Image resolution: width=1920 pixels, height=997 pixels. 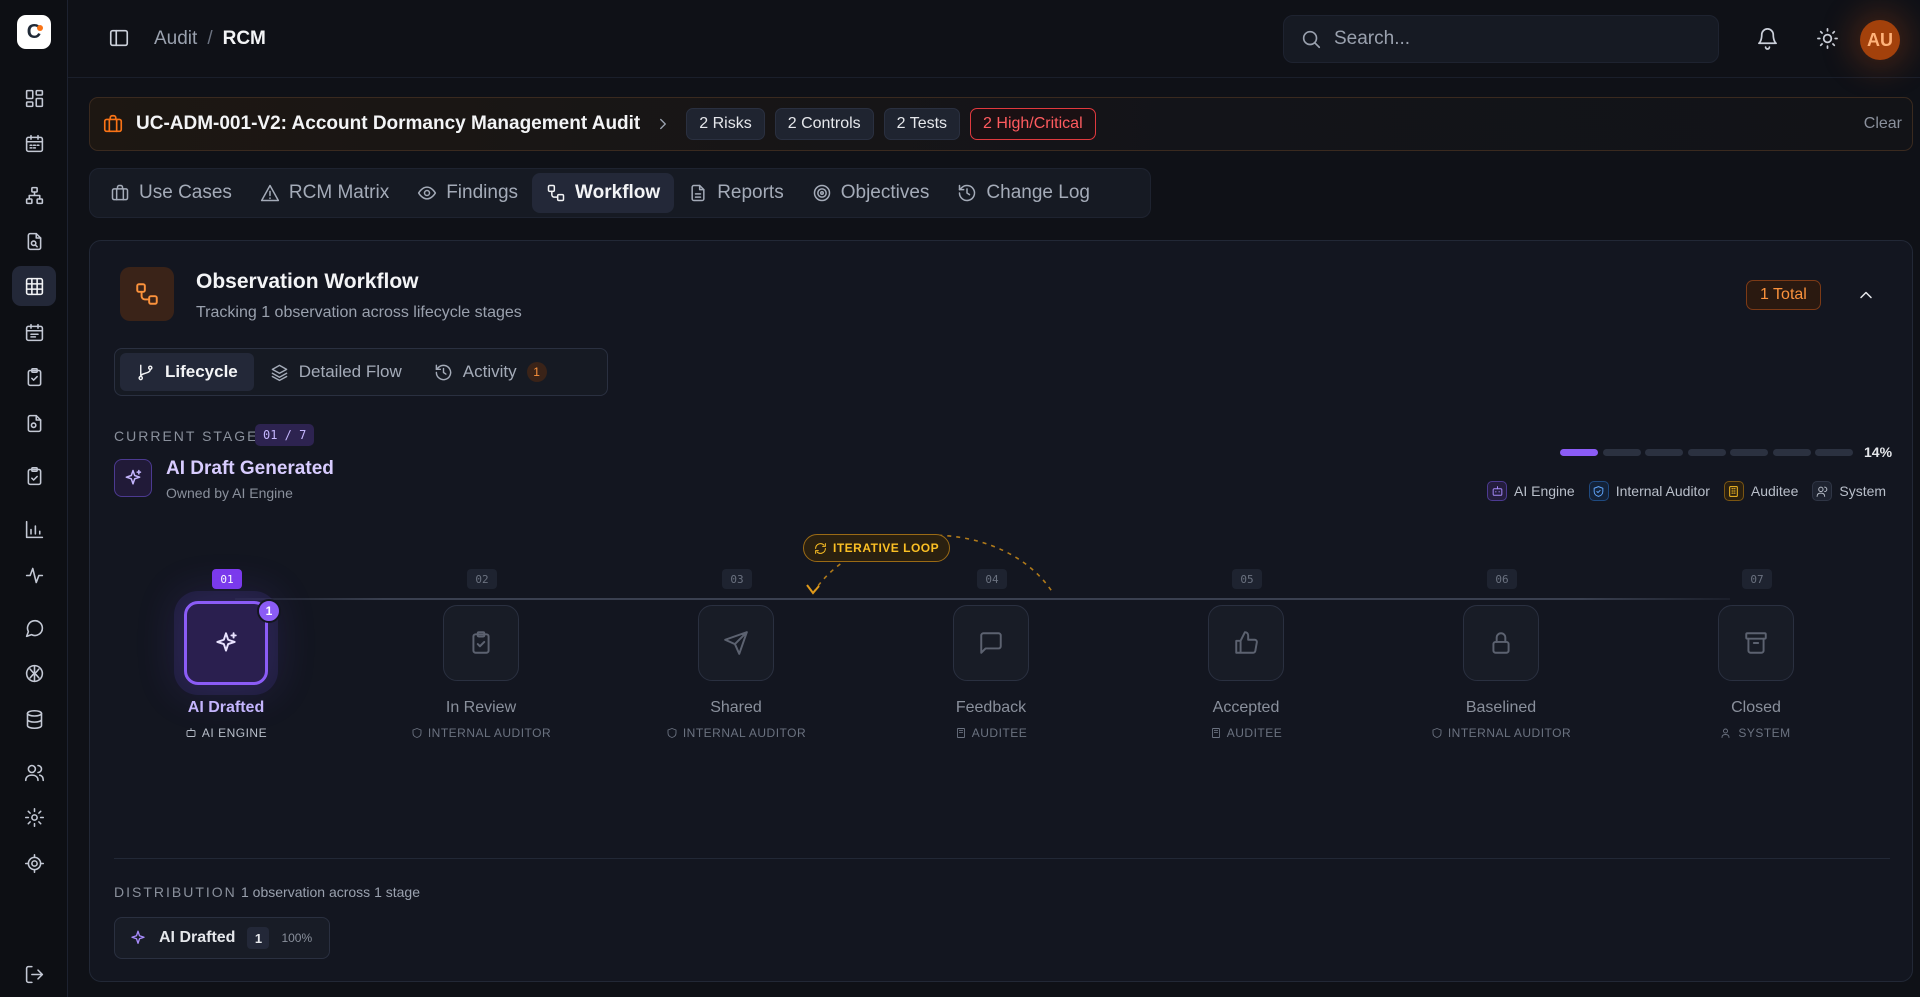 I want to click on stage-number: 05, so click(x=1247, y=579).